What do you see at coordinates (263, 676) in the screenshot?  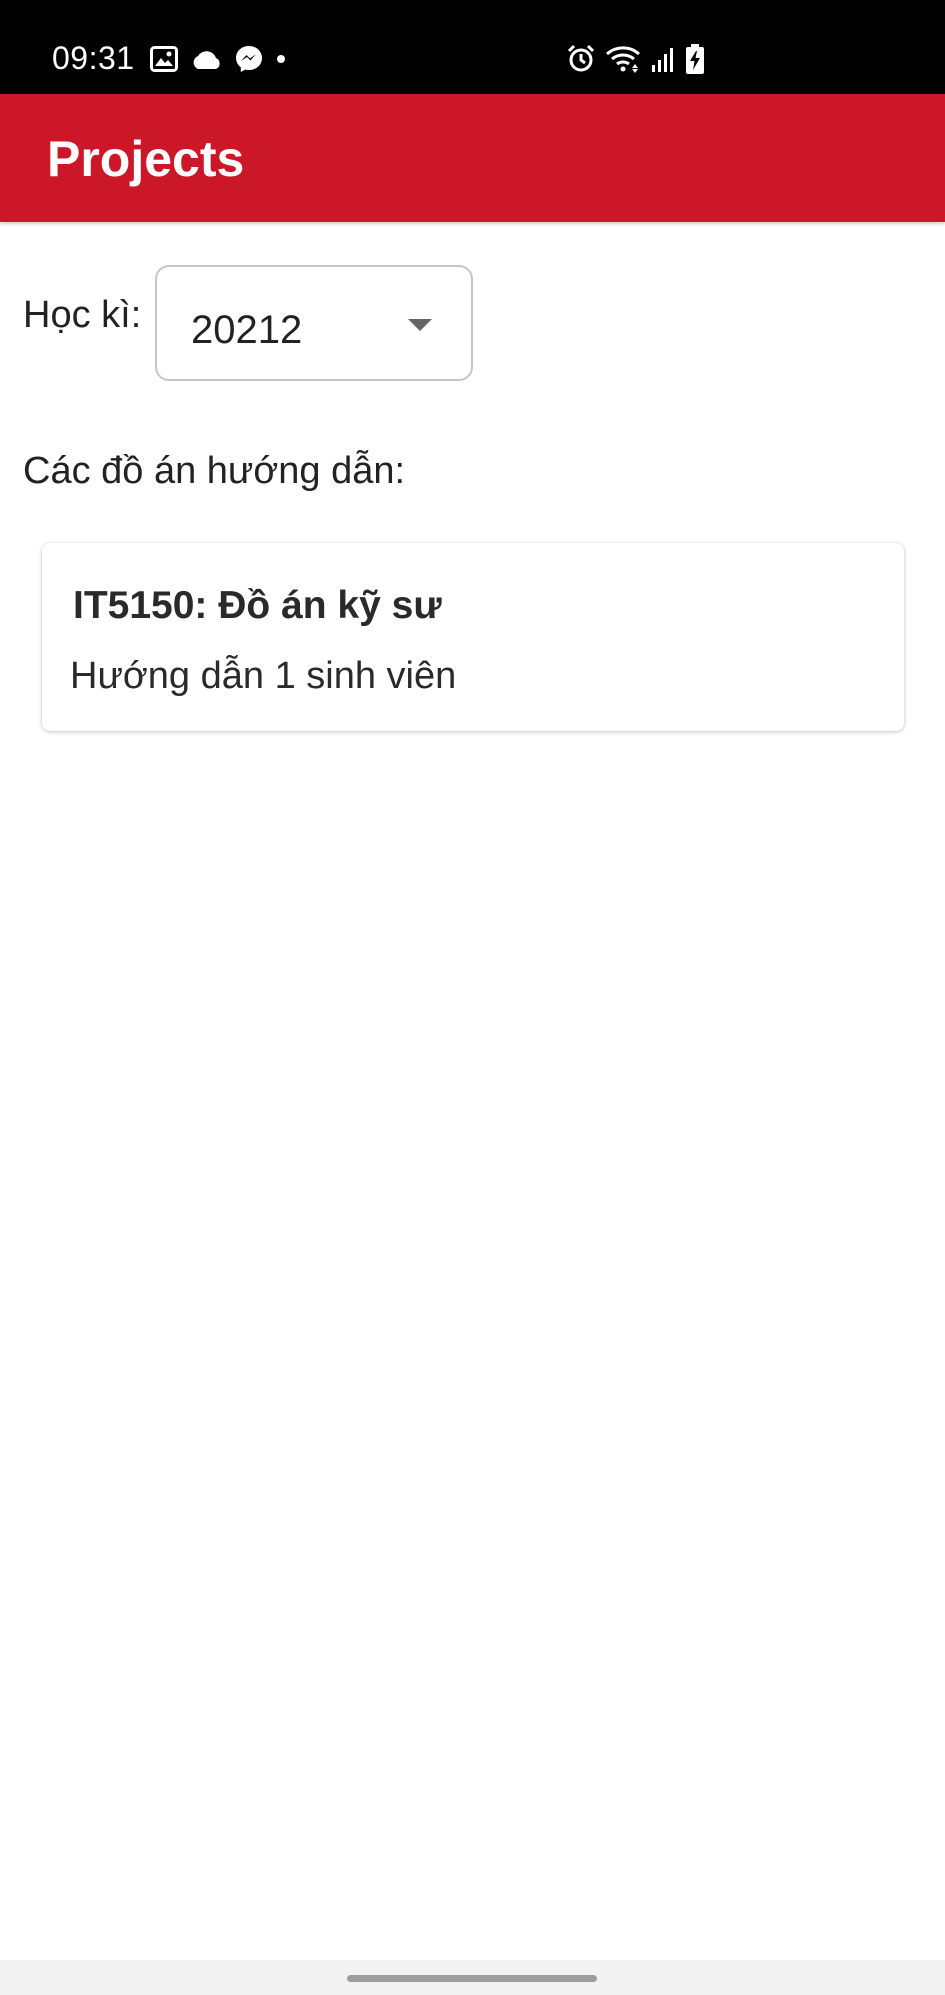 I see `project-subtitle: Hướng dẫn 1 sinh viên` at bounding box center [263, 676].